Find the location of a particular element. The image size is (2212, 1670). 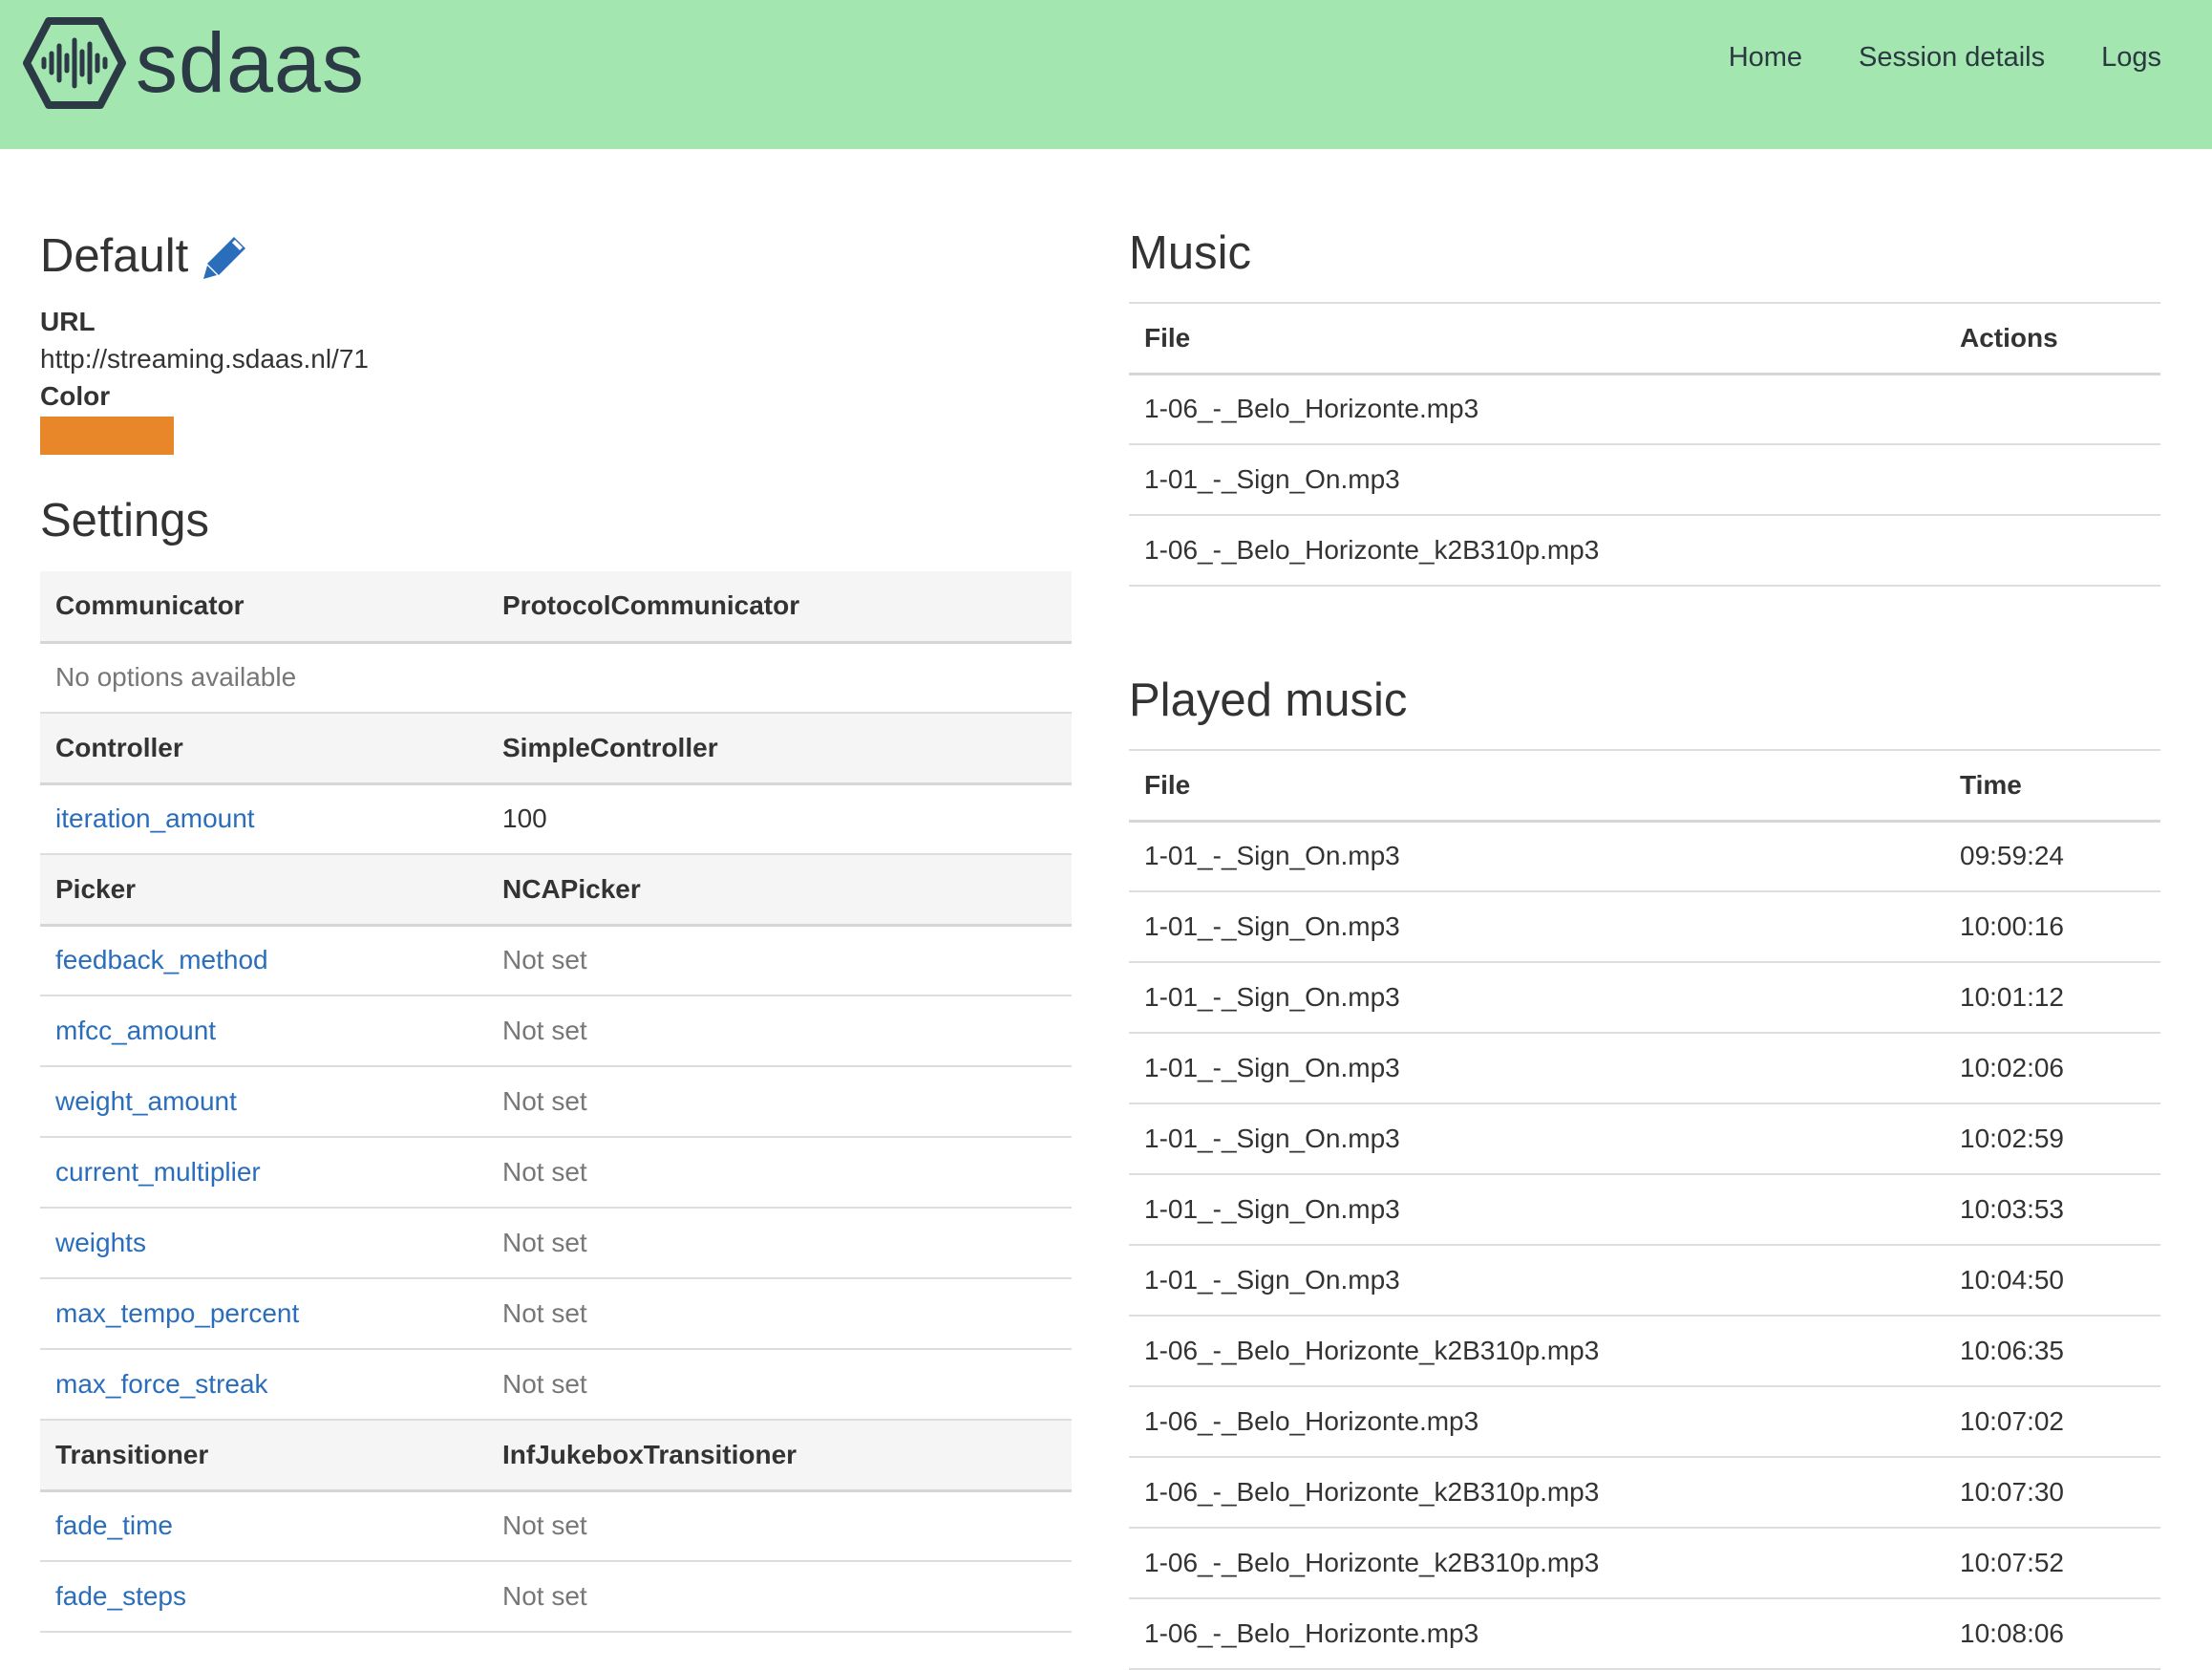

played-time: 10:07:30 is located at coordinates (2052, 1493).